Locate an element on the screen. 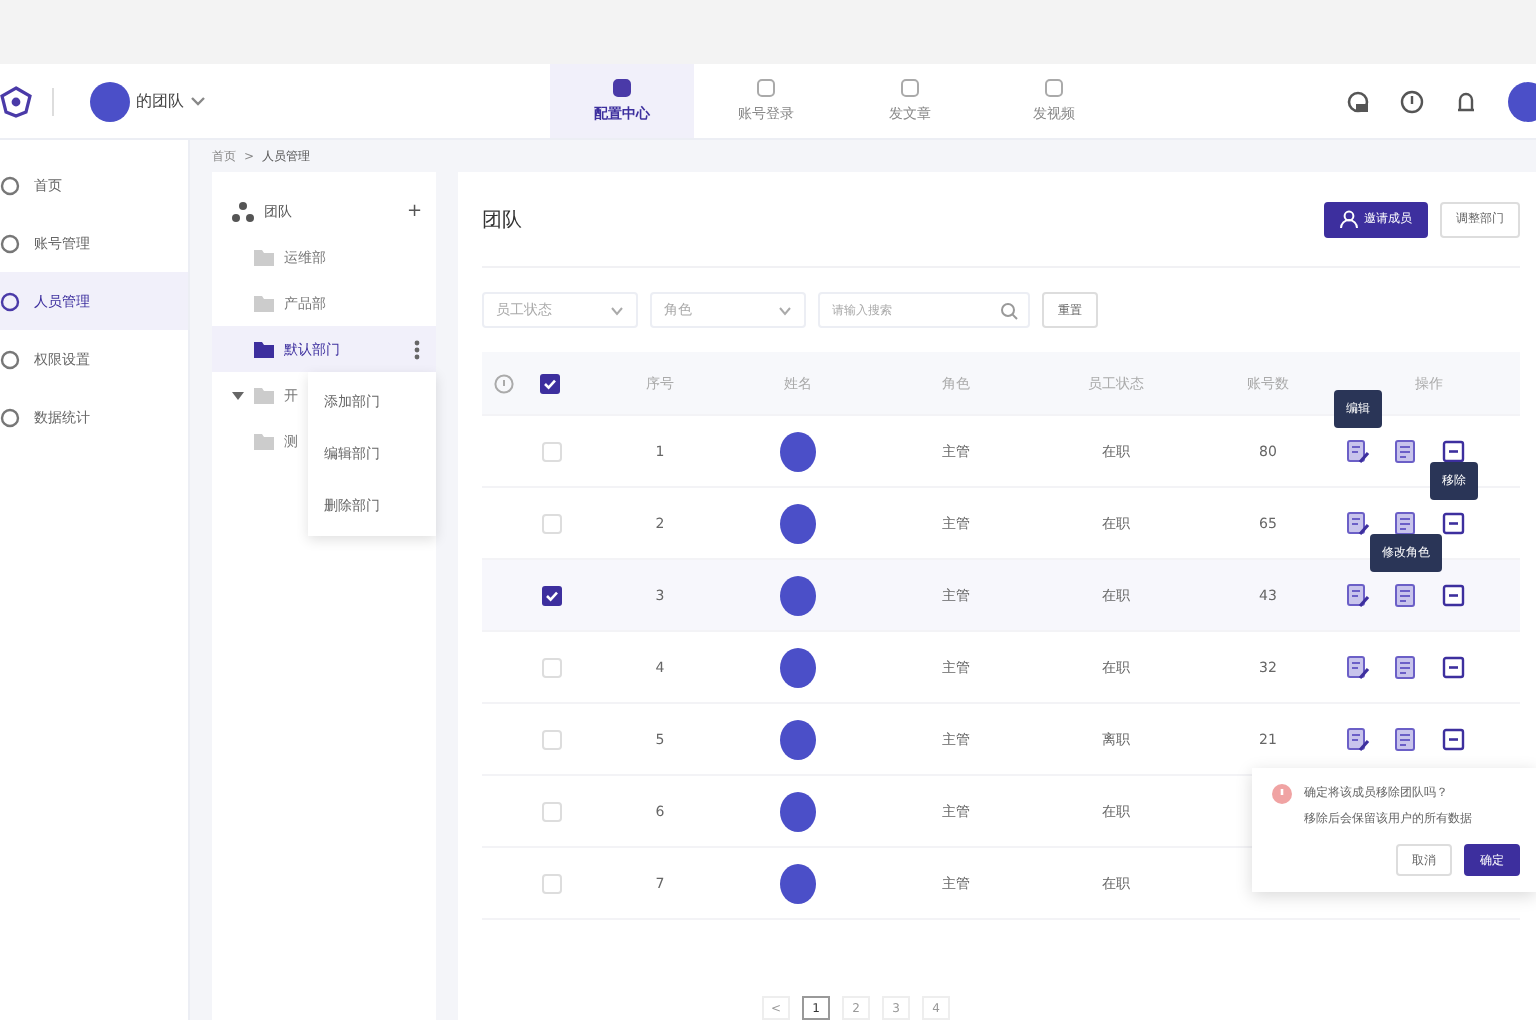 This screenshot has width=1536, height=1020. panel-title: 团队 is located at coordinates (502, 220).